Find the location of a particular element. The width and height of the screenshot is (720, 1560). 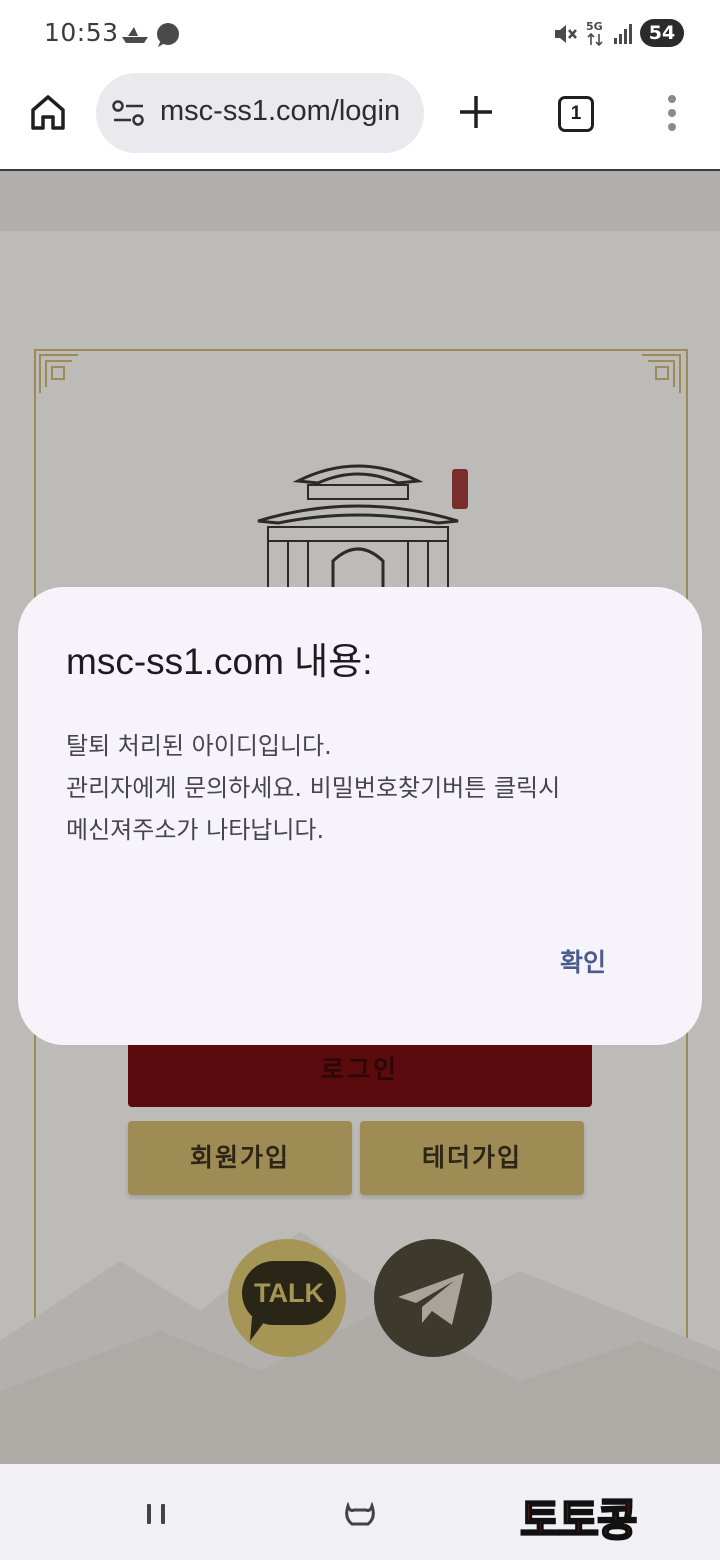

dialog-title: msc-ss1.com 내용: is located at coordinates (219, 661).